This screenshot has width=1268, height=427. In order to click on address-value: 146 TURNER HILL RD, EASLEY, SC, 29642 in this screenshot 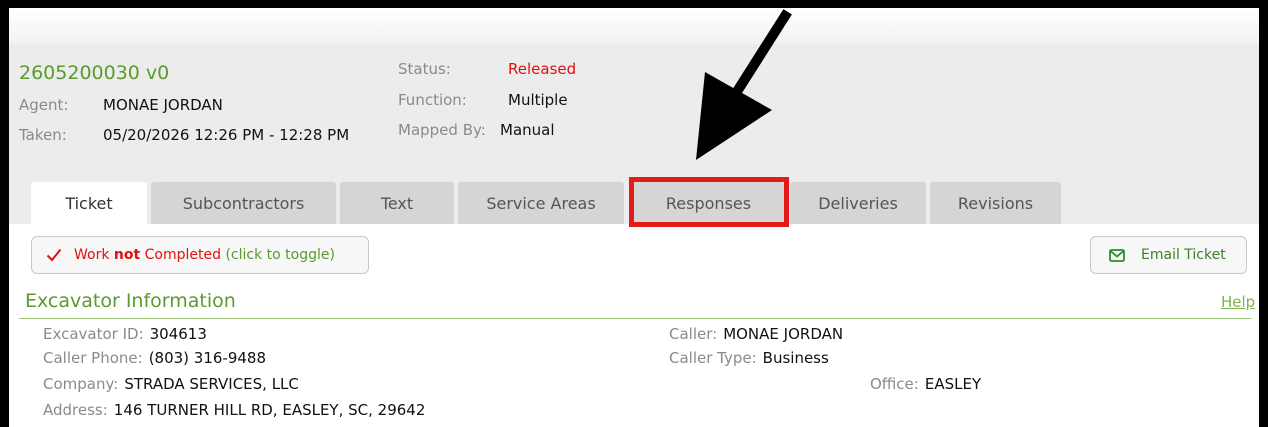, I will do `click(269, 410)`.